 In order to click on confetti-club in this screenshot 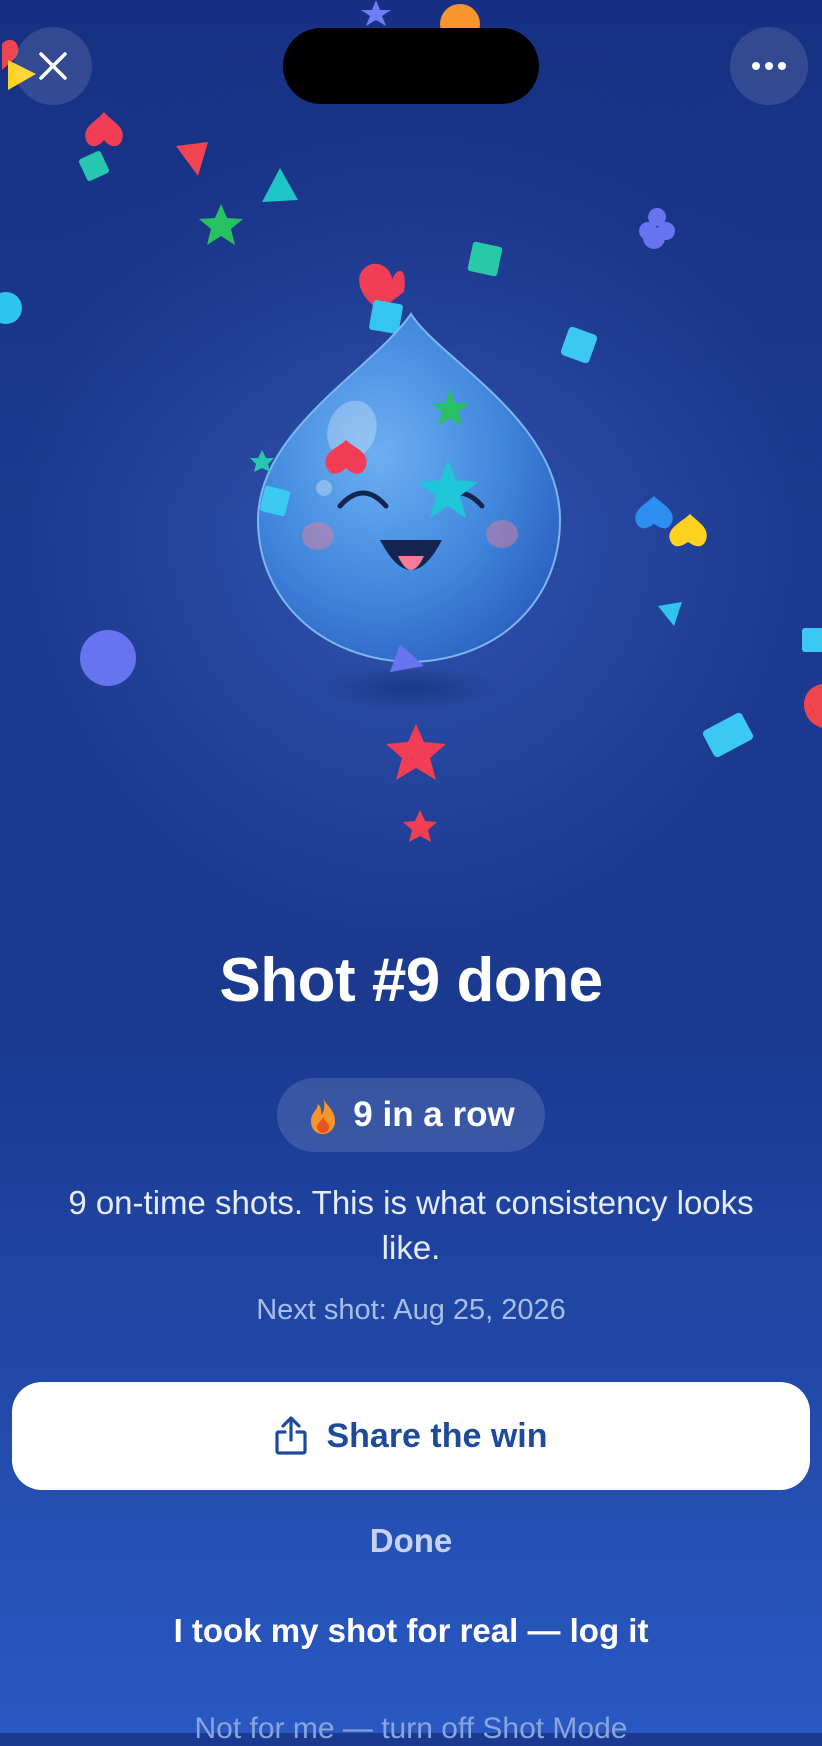, I will do `click(657, 224)`.